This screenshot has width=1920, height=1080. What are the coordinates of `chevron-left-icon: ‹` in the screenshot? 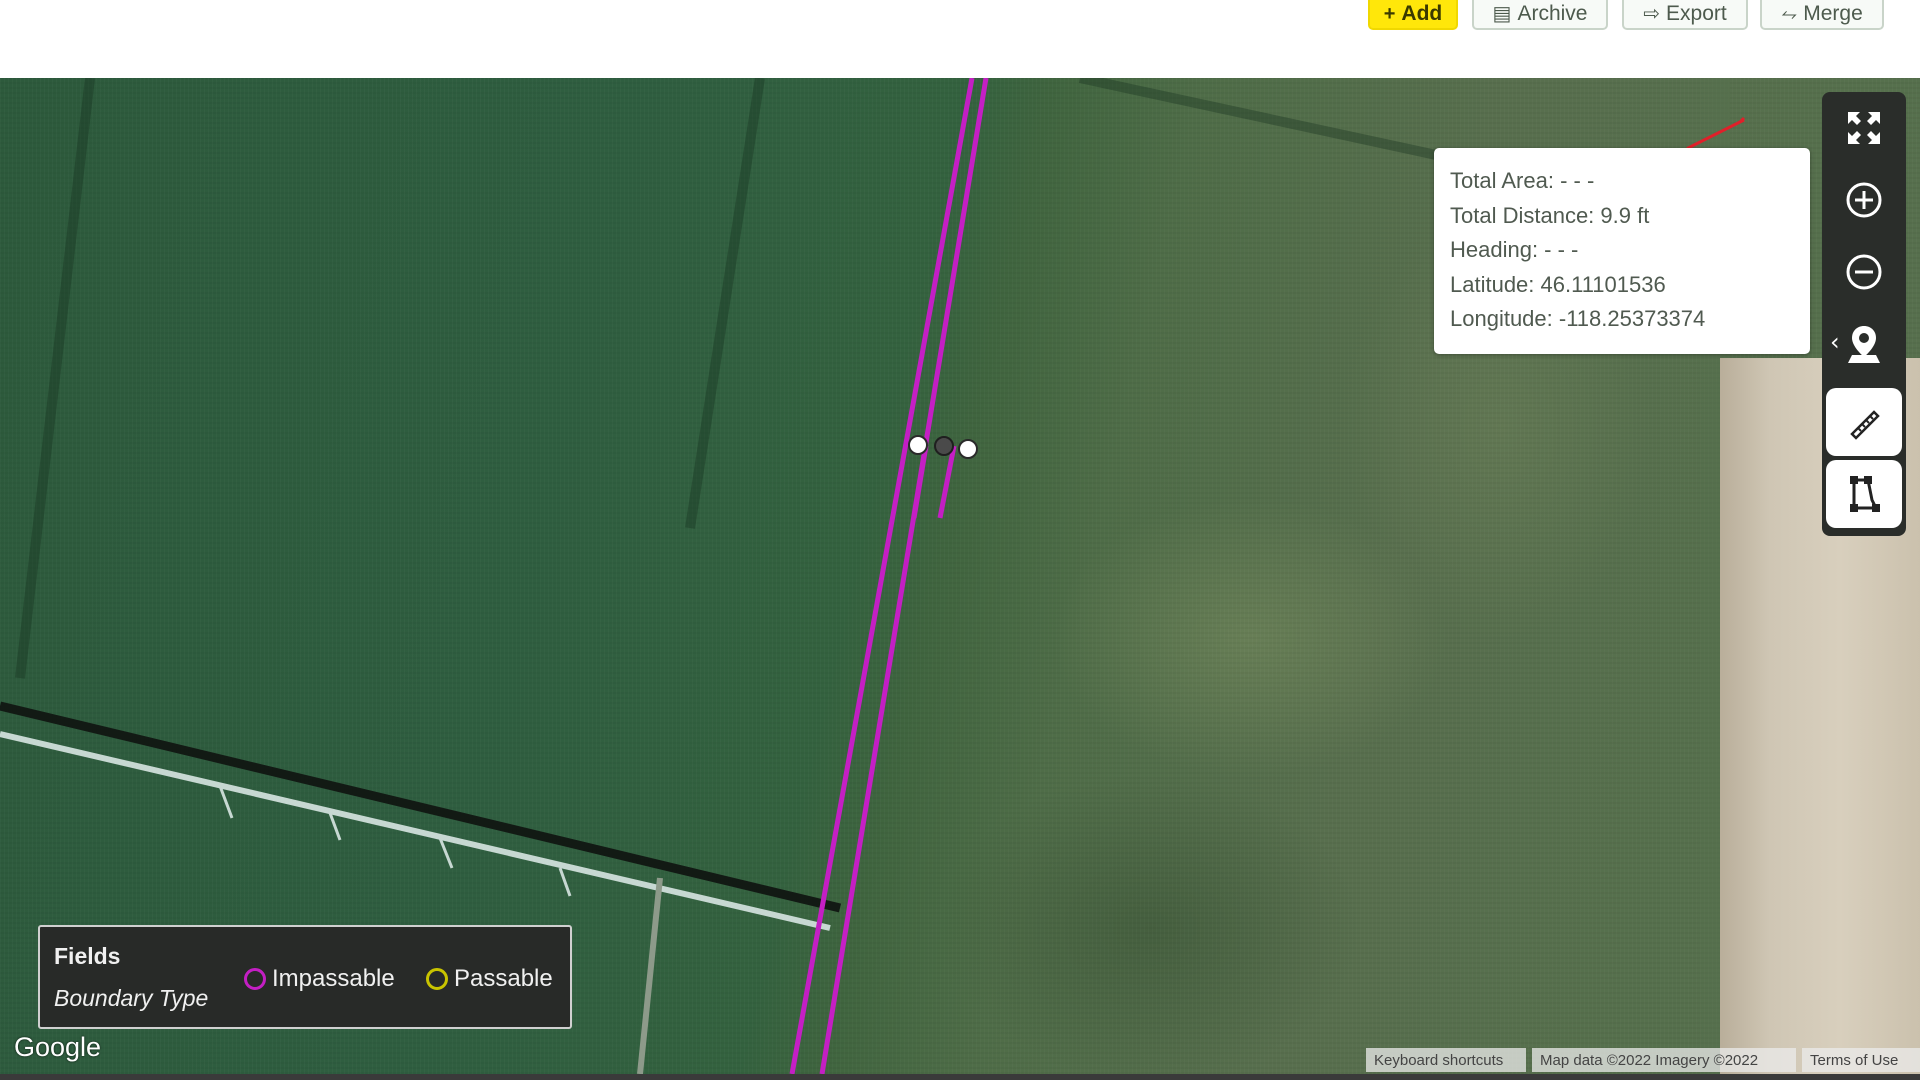 It's located at (1835, 342).